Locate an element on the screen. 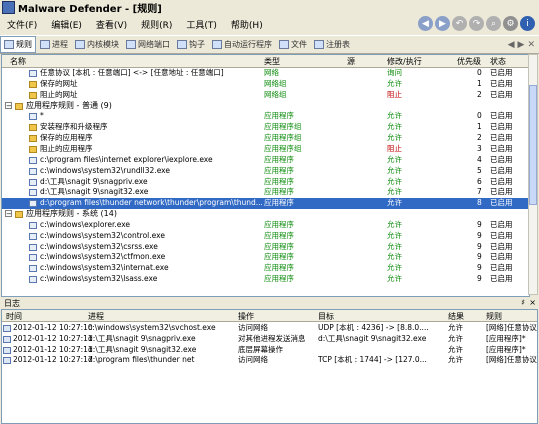  rule-row: c:\windows\explorer.exe 应用程序 允许 9 已启用 is located at coordinates (265, 225).